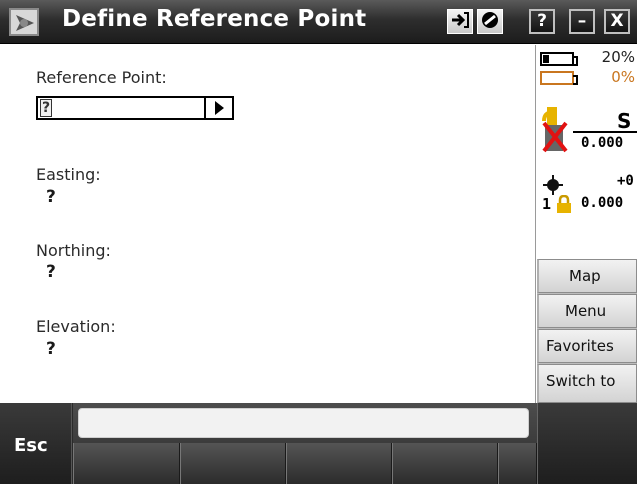 The height and width of the screenshot is (484, 637). I want to click on northing-value: ?, so click(51, 272).